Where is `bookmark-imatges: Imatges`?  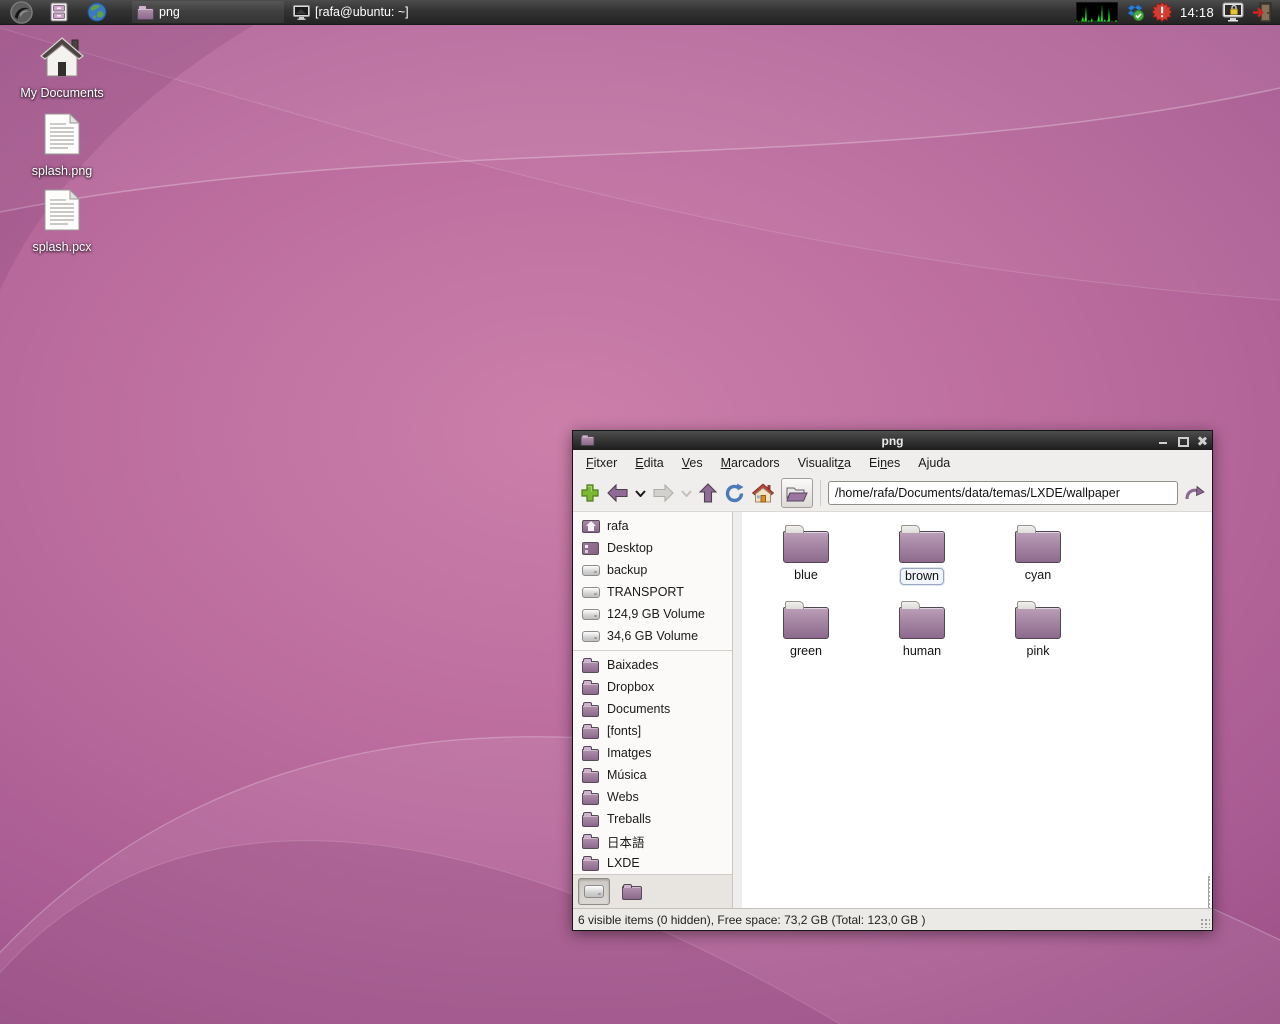
bookmark-imatges: Imatges is located at coordinates (652, 753).